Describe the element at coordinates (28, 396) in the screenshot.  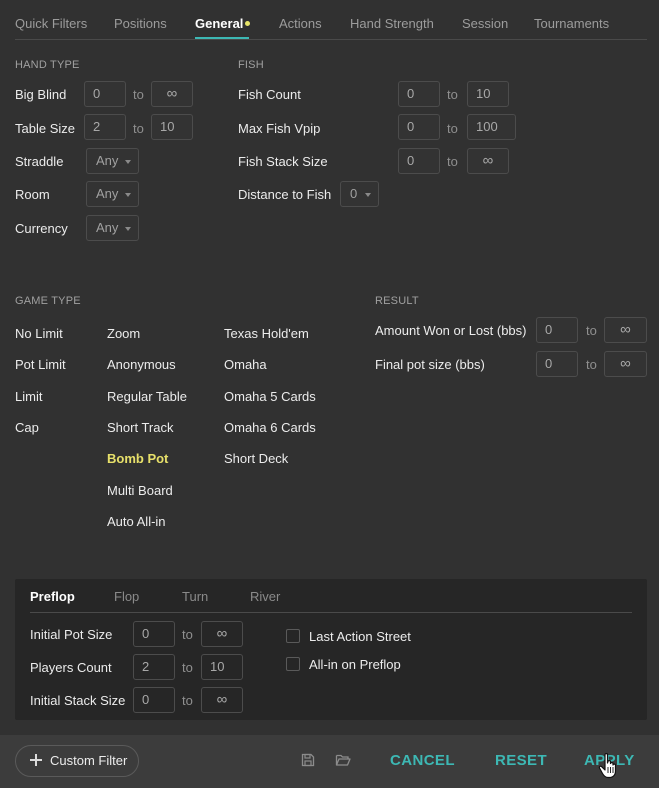
I see `game-type-option: Limit` at that location.